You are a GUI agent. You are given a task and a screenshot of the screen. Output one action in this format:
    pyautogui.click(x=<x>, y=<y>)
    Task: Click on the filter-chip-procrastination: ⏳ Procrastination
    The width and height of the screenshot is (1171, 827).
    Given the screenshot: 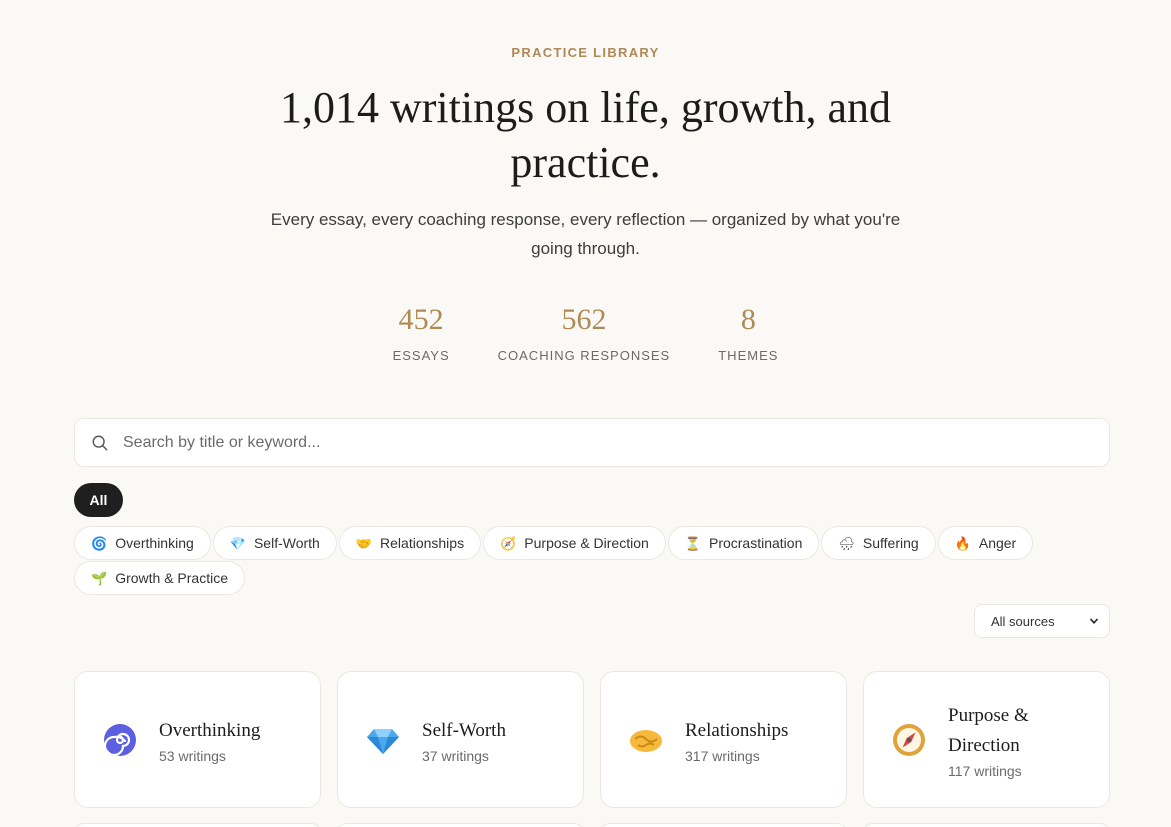 What is the action you would take?
    pyautogui.click(x=743, y=543)
    